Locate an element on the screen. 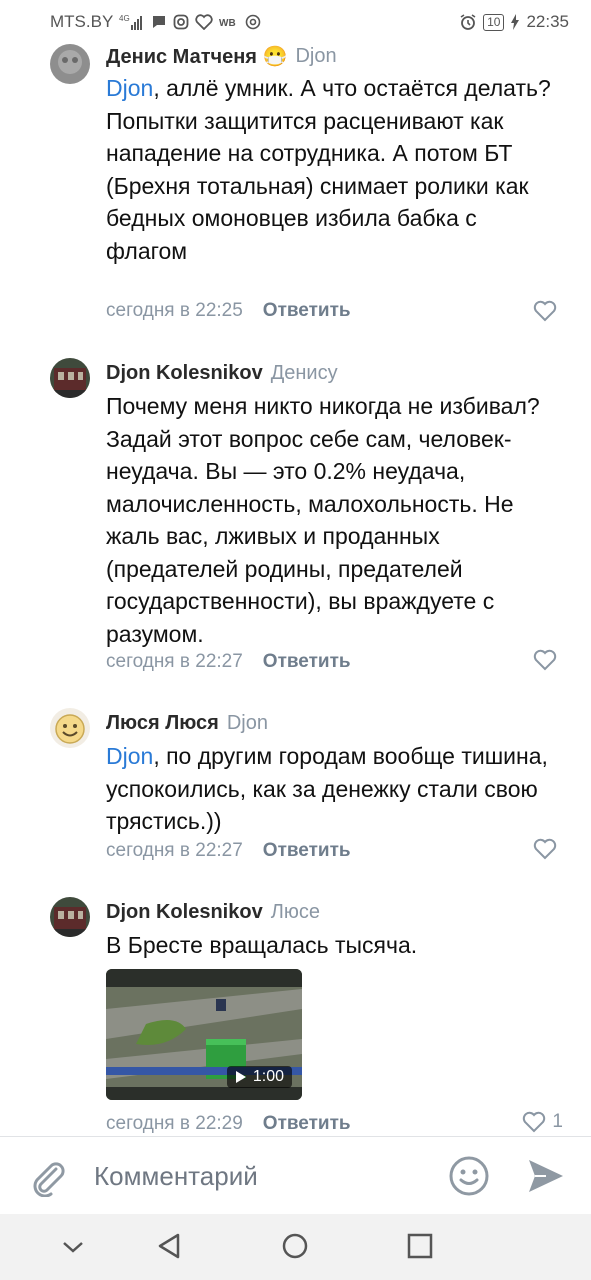  comment-header: Люся Люся Djon is located at coordinates (187, 723).